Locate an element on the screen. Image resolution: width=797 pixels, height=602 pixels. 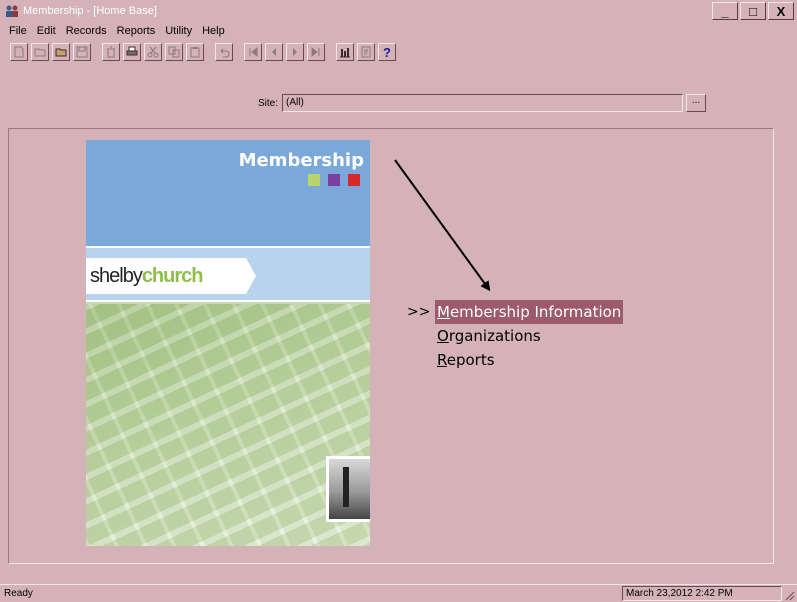
open-record-button is located at coordinates (61, 52).